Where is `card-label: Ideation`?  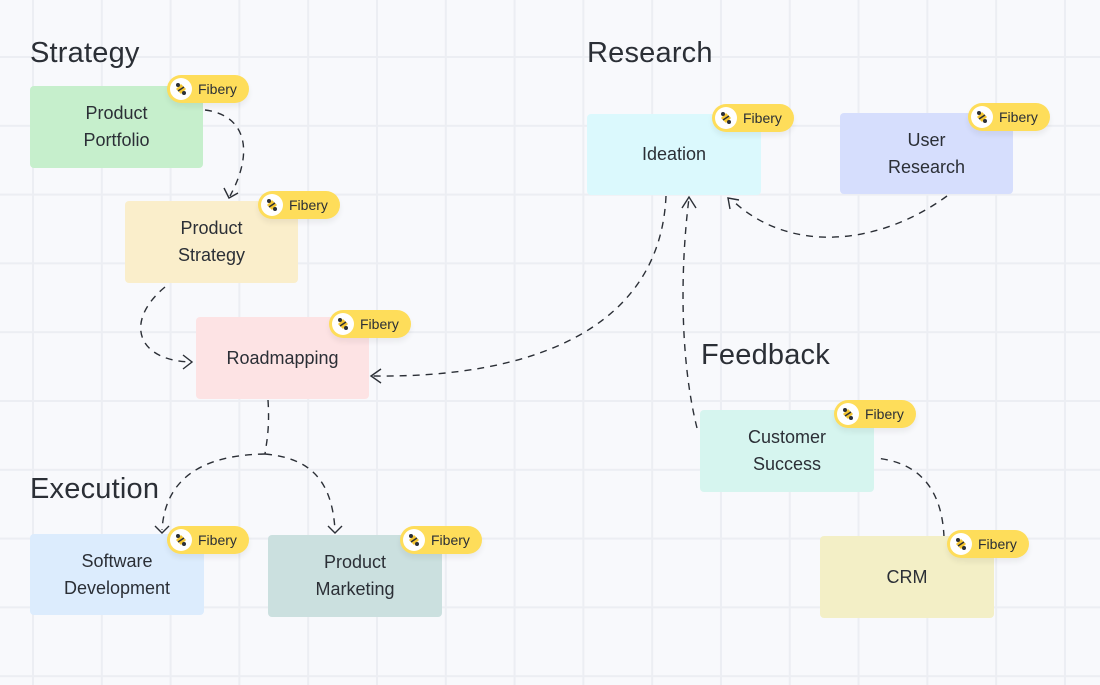 card-label: Ideation is located at coordinates (674, 154).